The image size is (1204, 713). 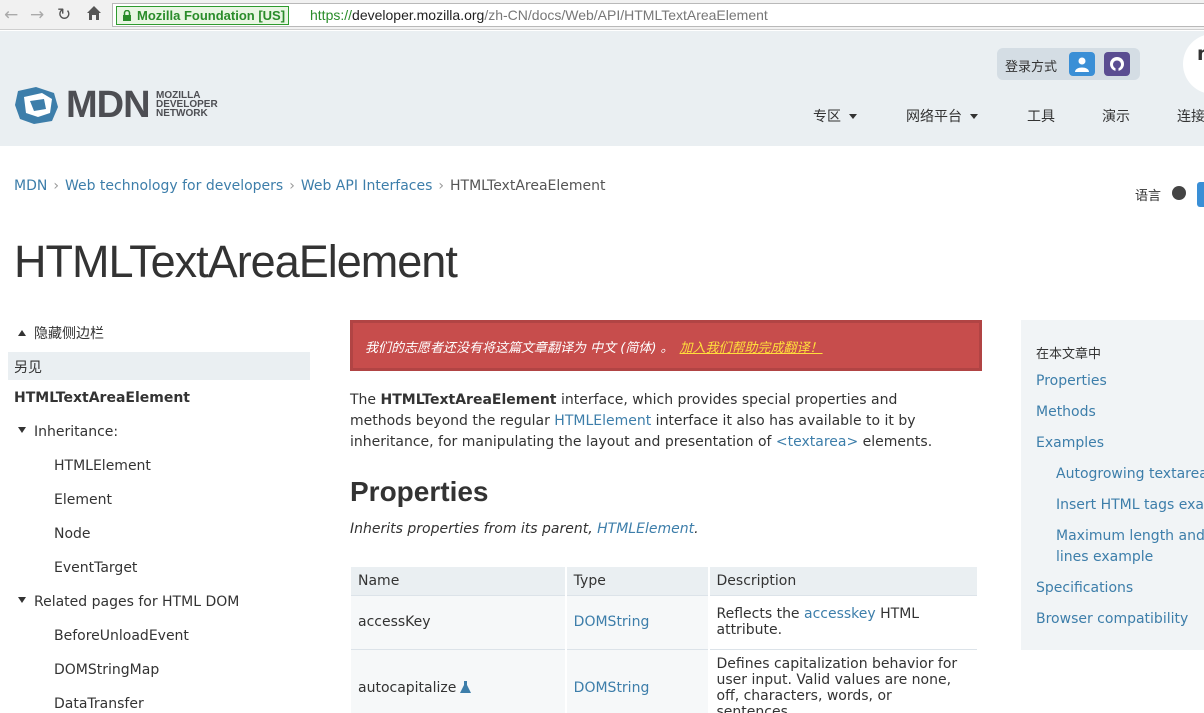 What do you see at coordinates (187, 104) in the screenshot?
I see `logo-subtitle: MOZILLA DEVELOPER NETWORK` at bounding box center [187, 104].